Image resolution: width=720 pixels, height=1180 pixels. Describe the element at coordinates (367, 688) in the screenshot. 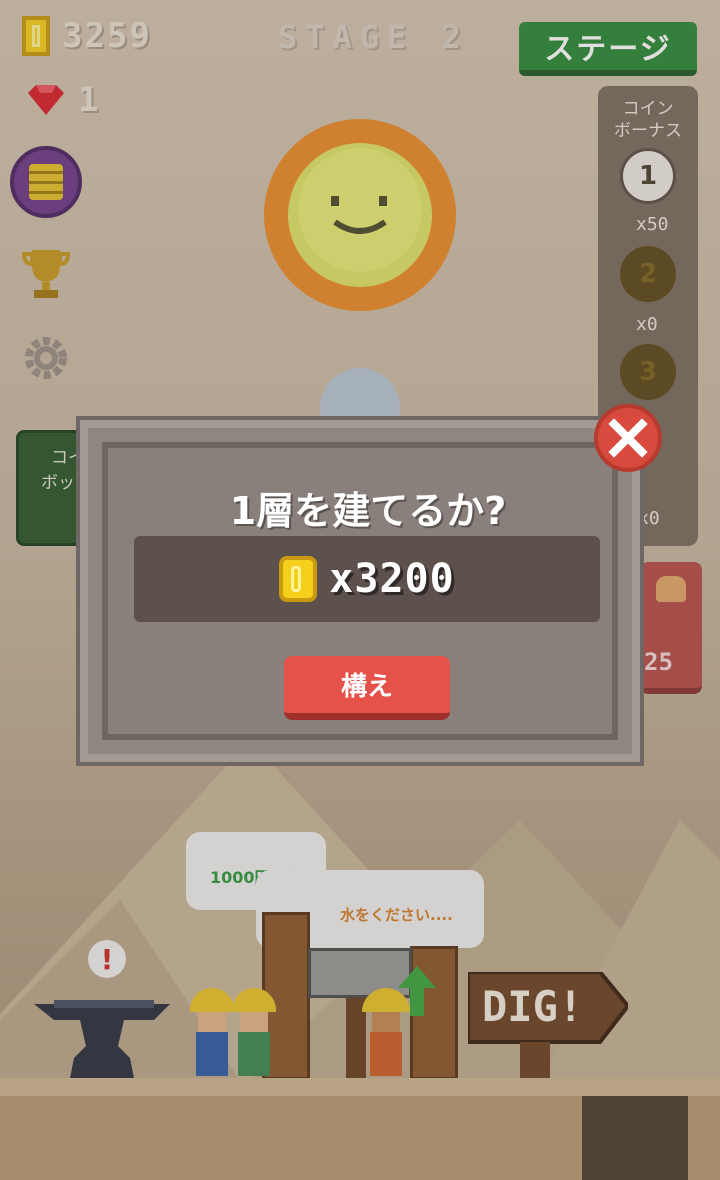

I see `build-confirm-button: 構え` at that location.